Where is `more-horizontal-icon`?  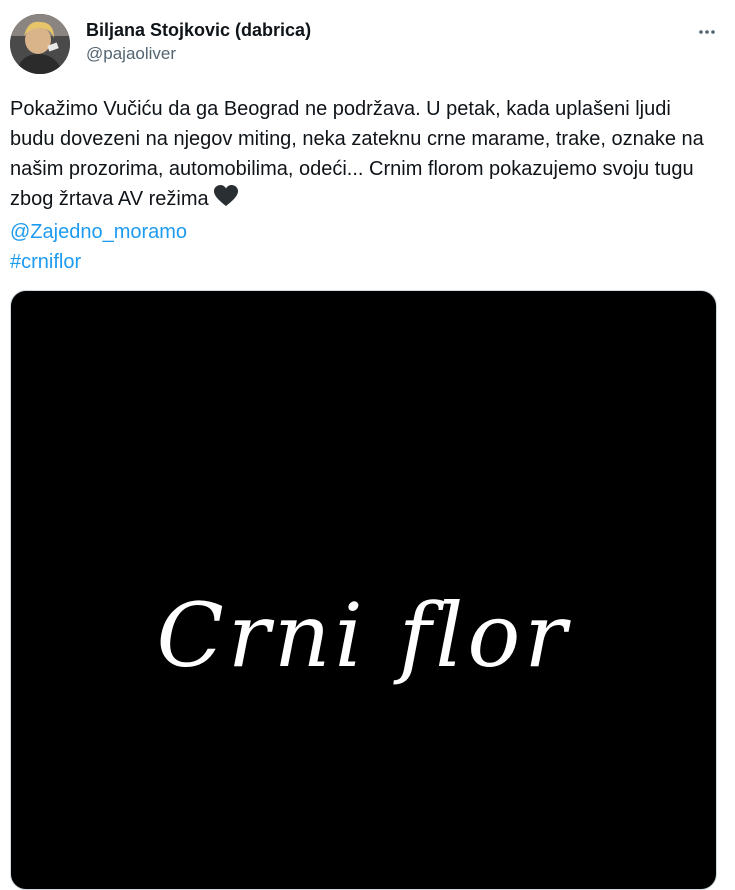
more-horizontal-icon is located at coordinates (707, 32).